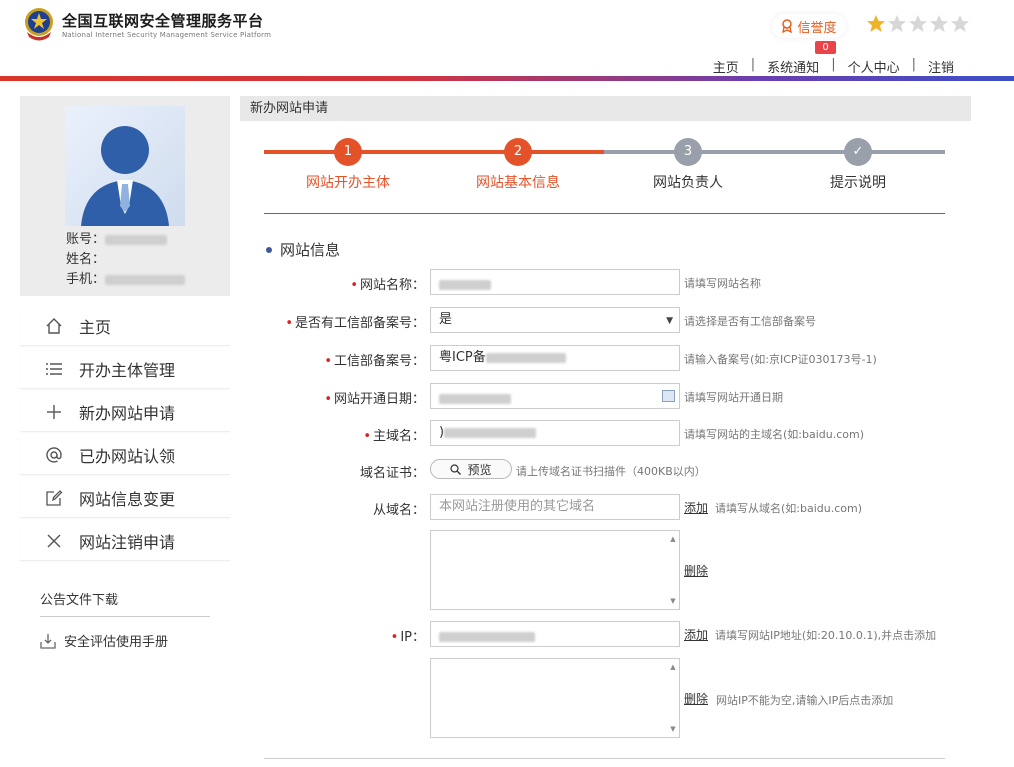 The width and height of the screenshot is (1014, 767). I want to click on main-domain-label: • 主域名：, so click(394, 436).